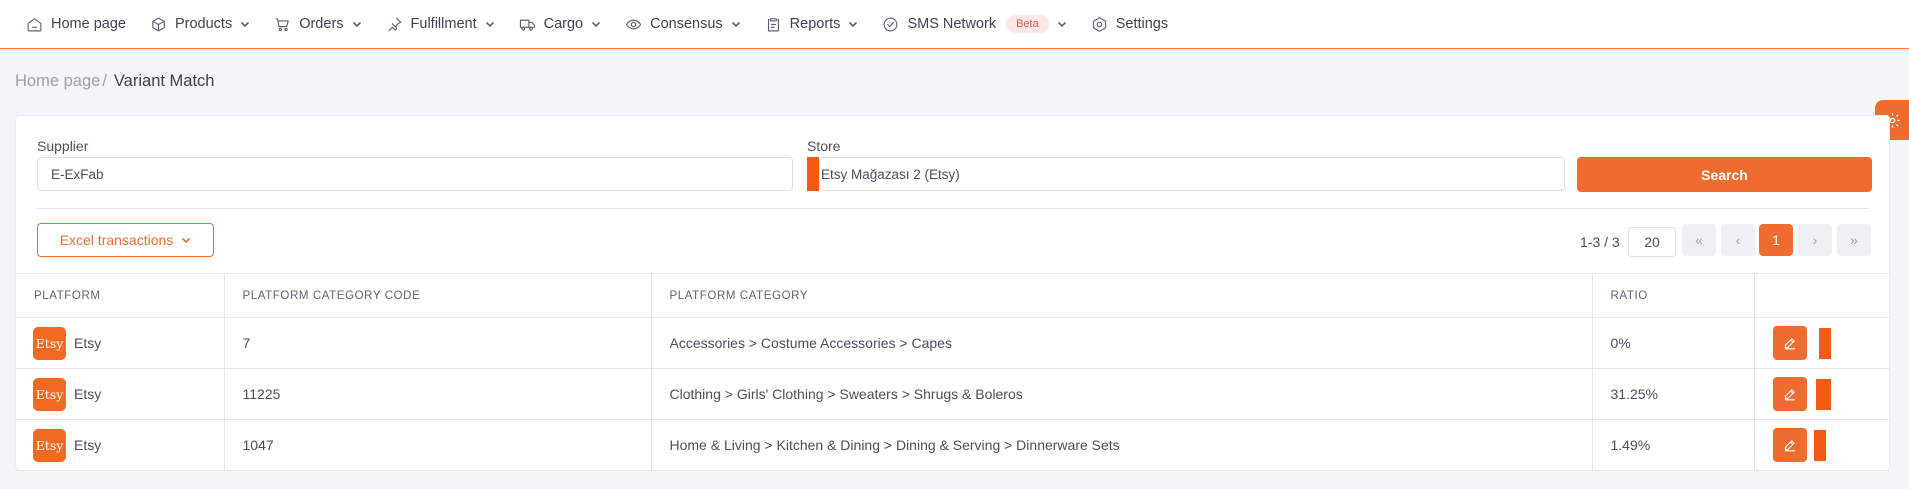 The width and height of the screenshot is (1909, 489). I want to click on category-code-cell: 11225, so click(438, 394).